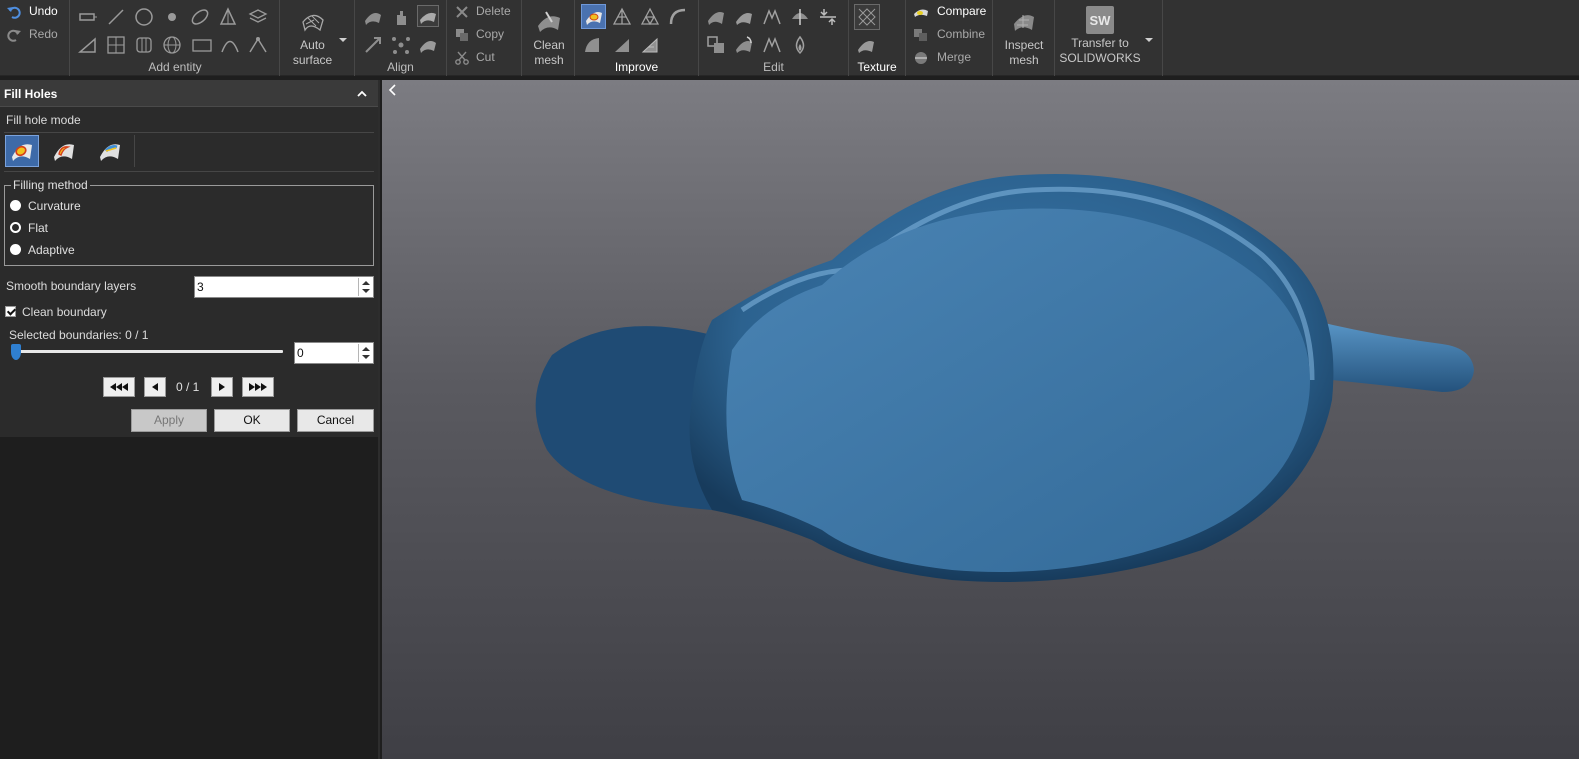  I want to click on edit-rotate-icon, so click(744, 45).